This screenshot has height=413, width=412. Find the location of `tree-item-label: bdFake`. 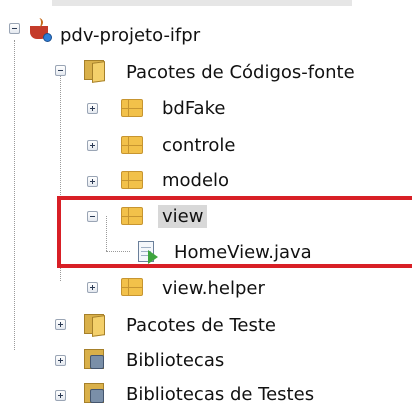

tree-item-label: bdFake is located at coordinates (194, 108).